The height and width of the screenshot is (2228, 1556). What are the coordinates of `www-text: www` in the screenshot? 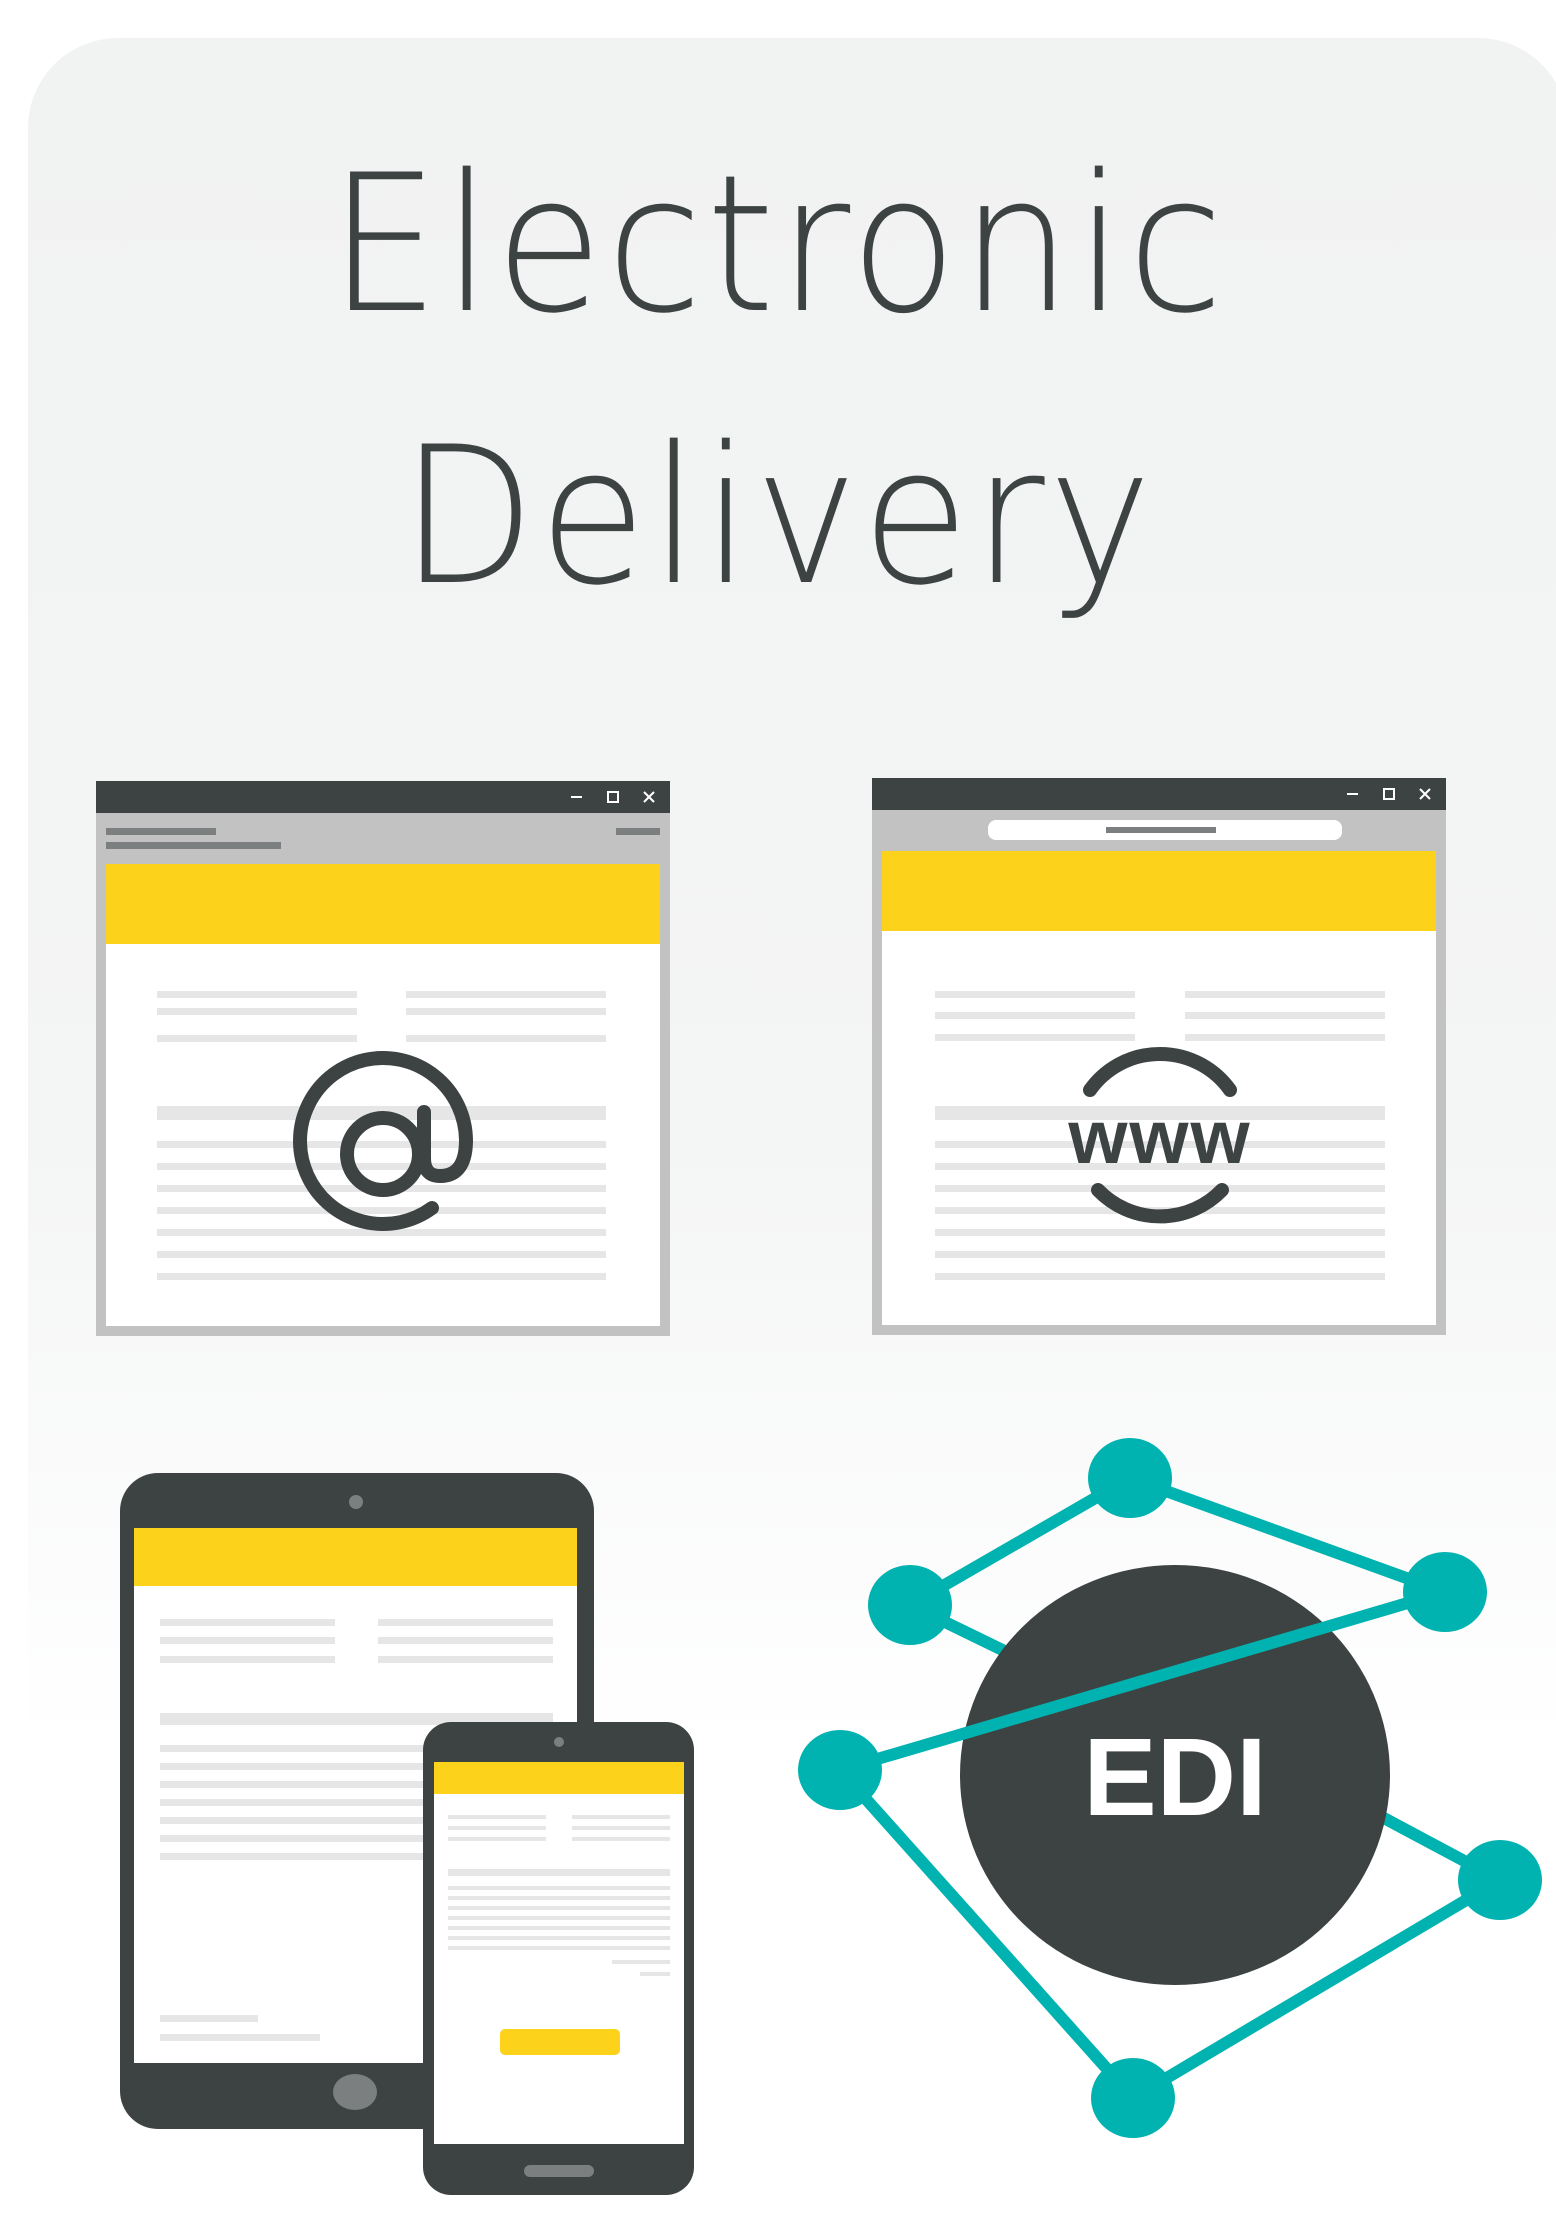 It's located at (1159, 1137).